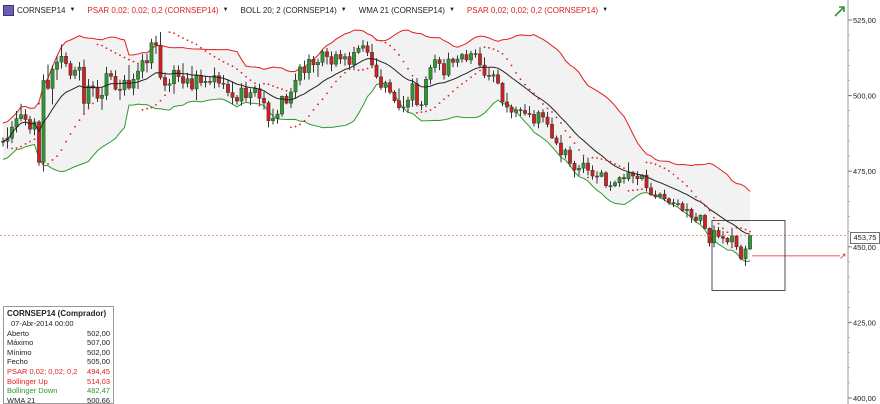  I want to click on line-handle-icon: ↗, so click(843, 257).